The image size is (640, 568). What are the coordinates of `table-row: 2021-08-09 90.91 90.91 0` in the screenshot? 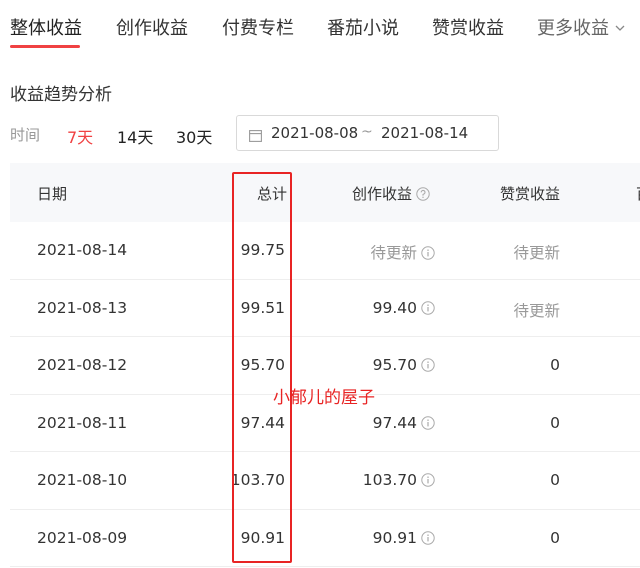 It's located at (325, 538).